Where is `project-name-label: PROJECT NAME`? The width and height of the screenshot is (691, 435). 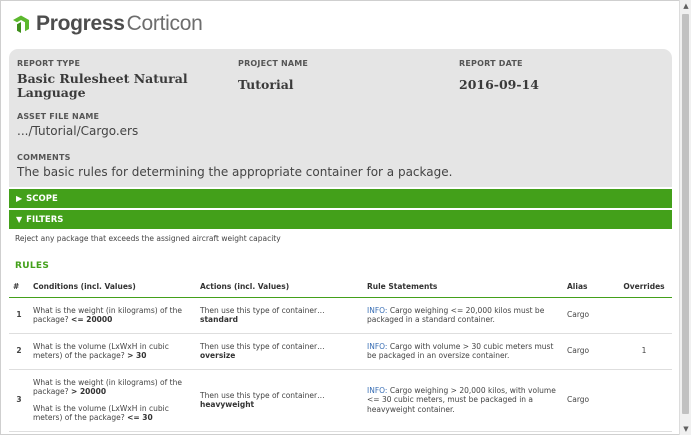
project-name-label: PROJECT NAME is located at coordinates (273, 63).